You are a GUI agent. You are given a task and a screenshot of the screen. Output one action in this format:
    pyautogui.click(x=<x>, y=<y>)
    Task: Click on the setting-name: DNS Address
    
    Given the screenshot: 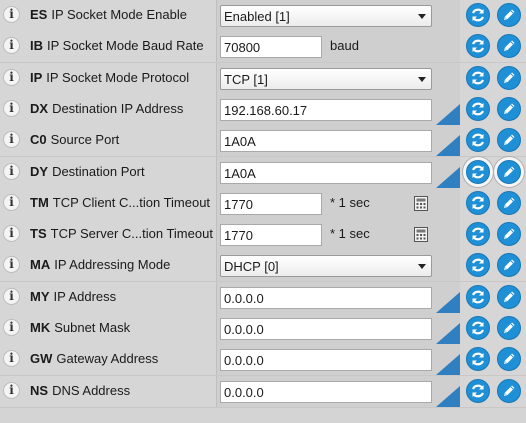 What is the action you would take?
    pyautogui.click(x=91, y=390)
    